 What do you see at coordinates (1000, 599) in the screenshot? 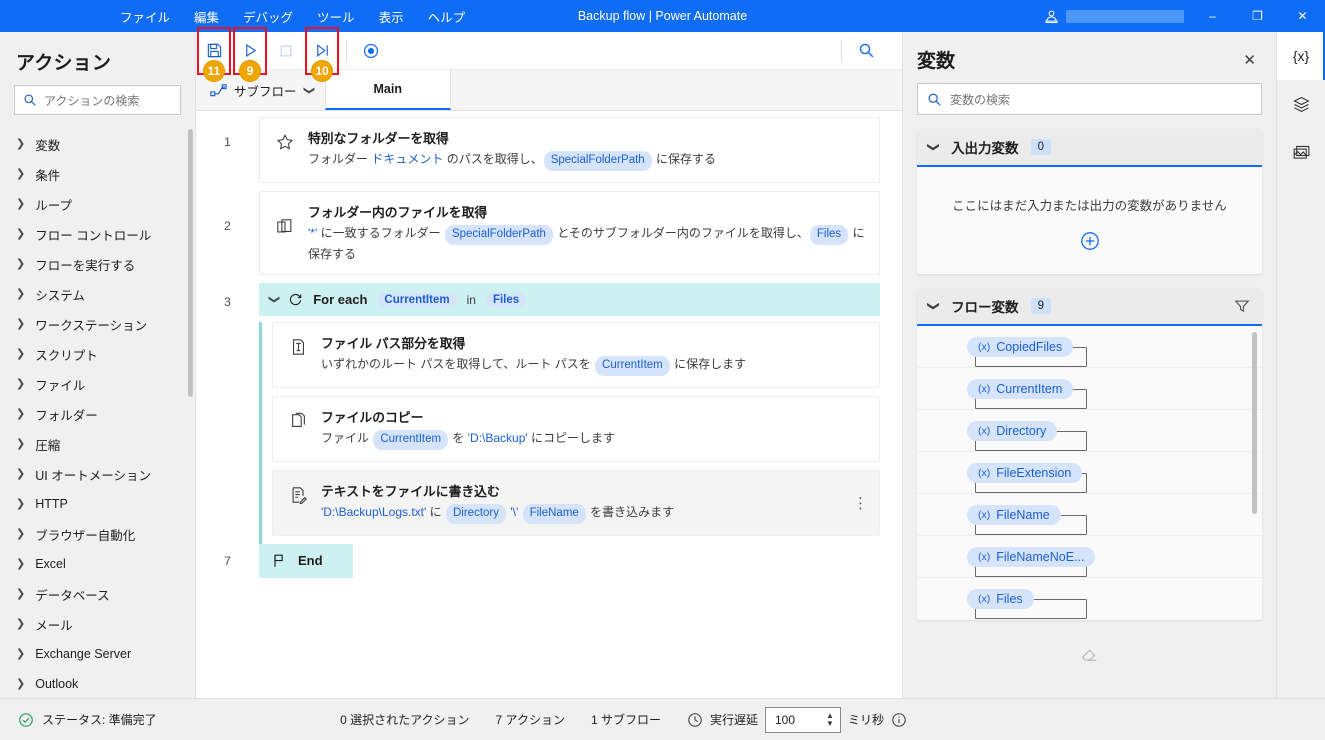
I see `variable-chip-files: (x) Files` at bounding box center [1000, 599].